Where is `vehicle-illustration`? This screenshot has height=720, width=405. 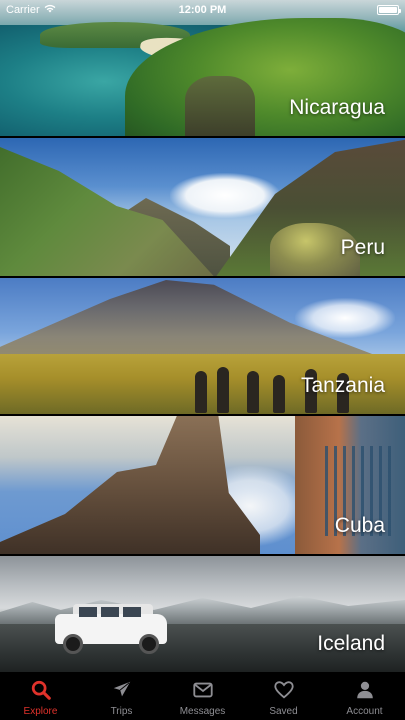 vehicle-illustration is located at coordinates (111, 629).